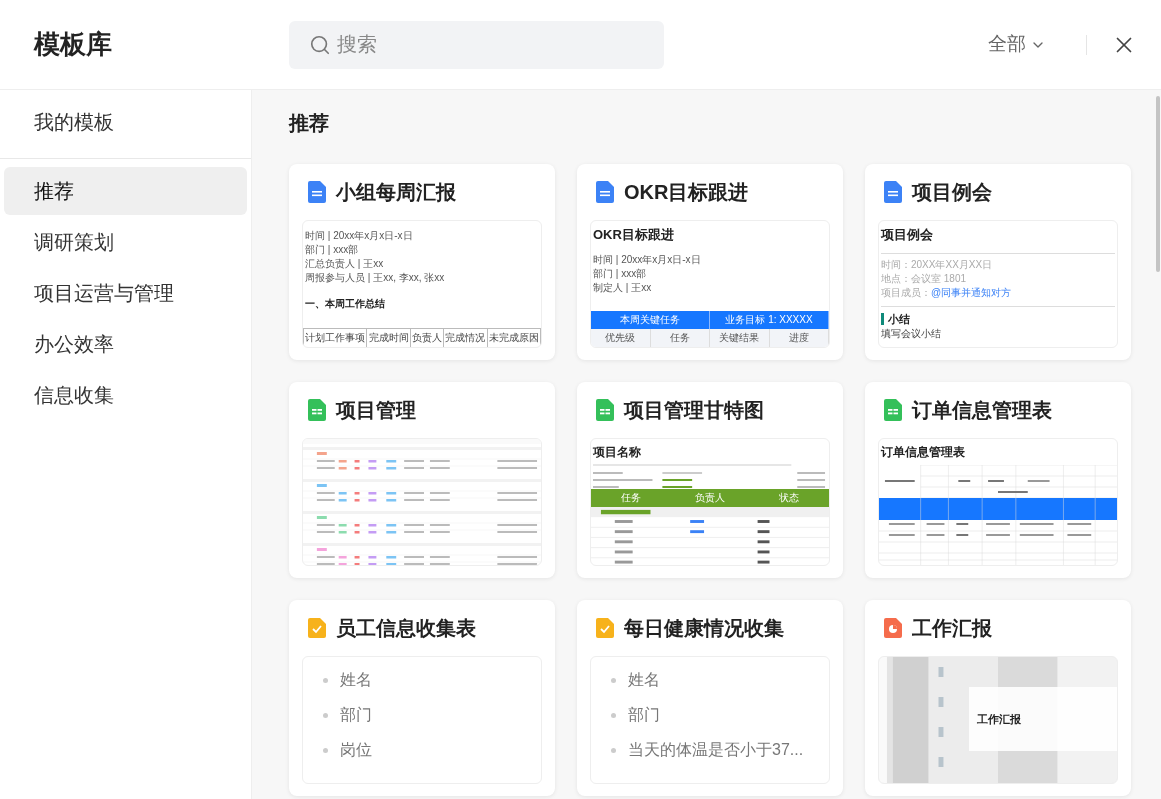  I want to click on template-title: 项目管理甘特图, so click(694, 410).